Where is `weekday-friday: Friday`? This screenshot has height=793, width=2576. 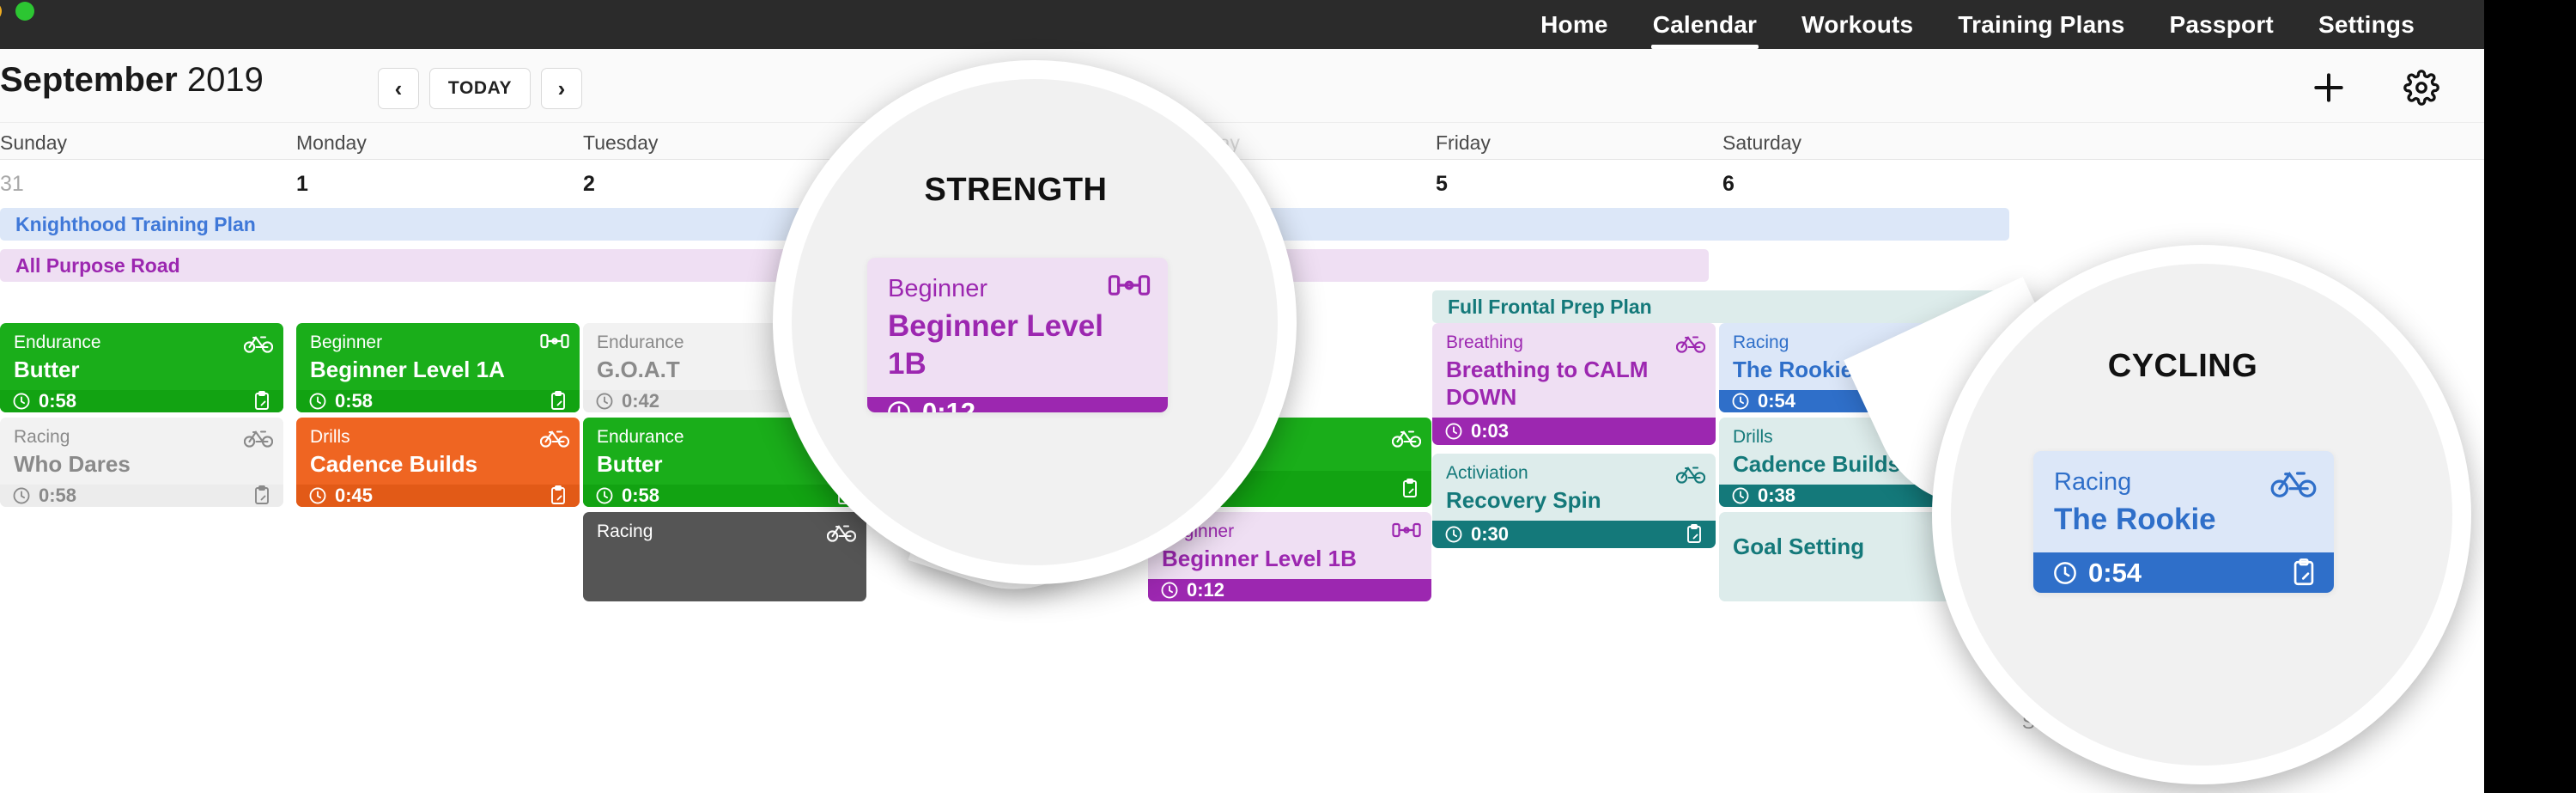
weekday-friday: Friday is located at coordinates (1463, 142).